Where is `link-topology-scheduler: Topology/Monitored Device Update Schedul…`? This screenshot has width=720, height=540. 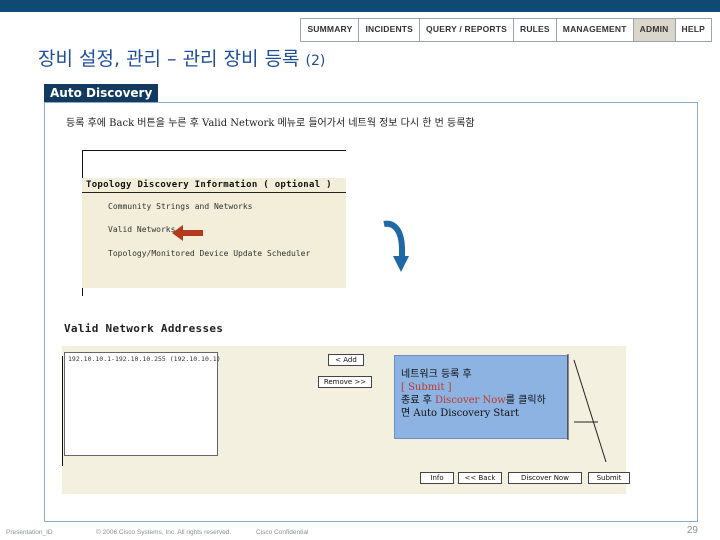 link-topology-scheduler: Topology/Monitored Device Update Schedul… is located at coordinates (209, 253).